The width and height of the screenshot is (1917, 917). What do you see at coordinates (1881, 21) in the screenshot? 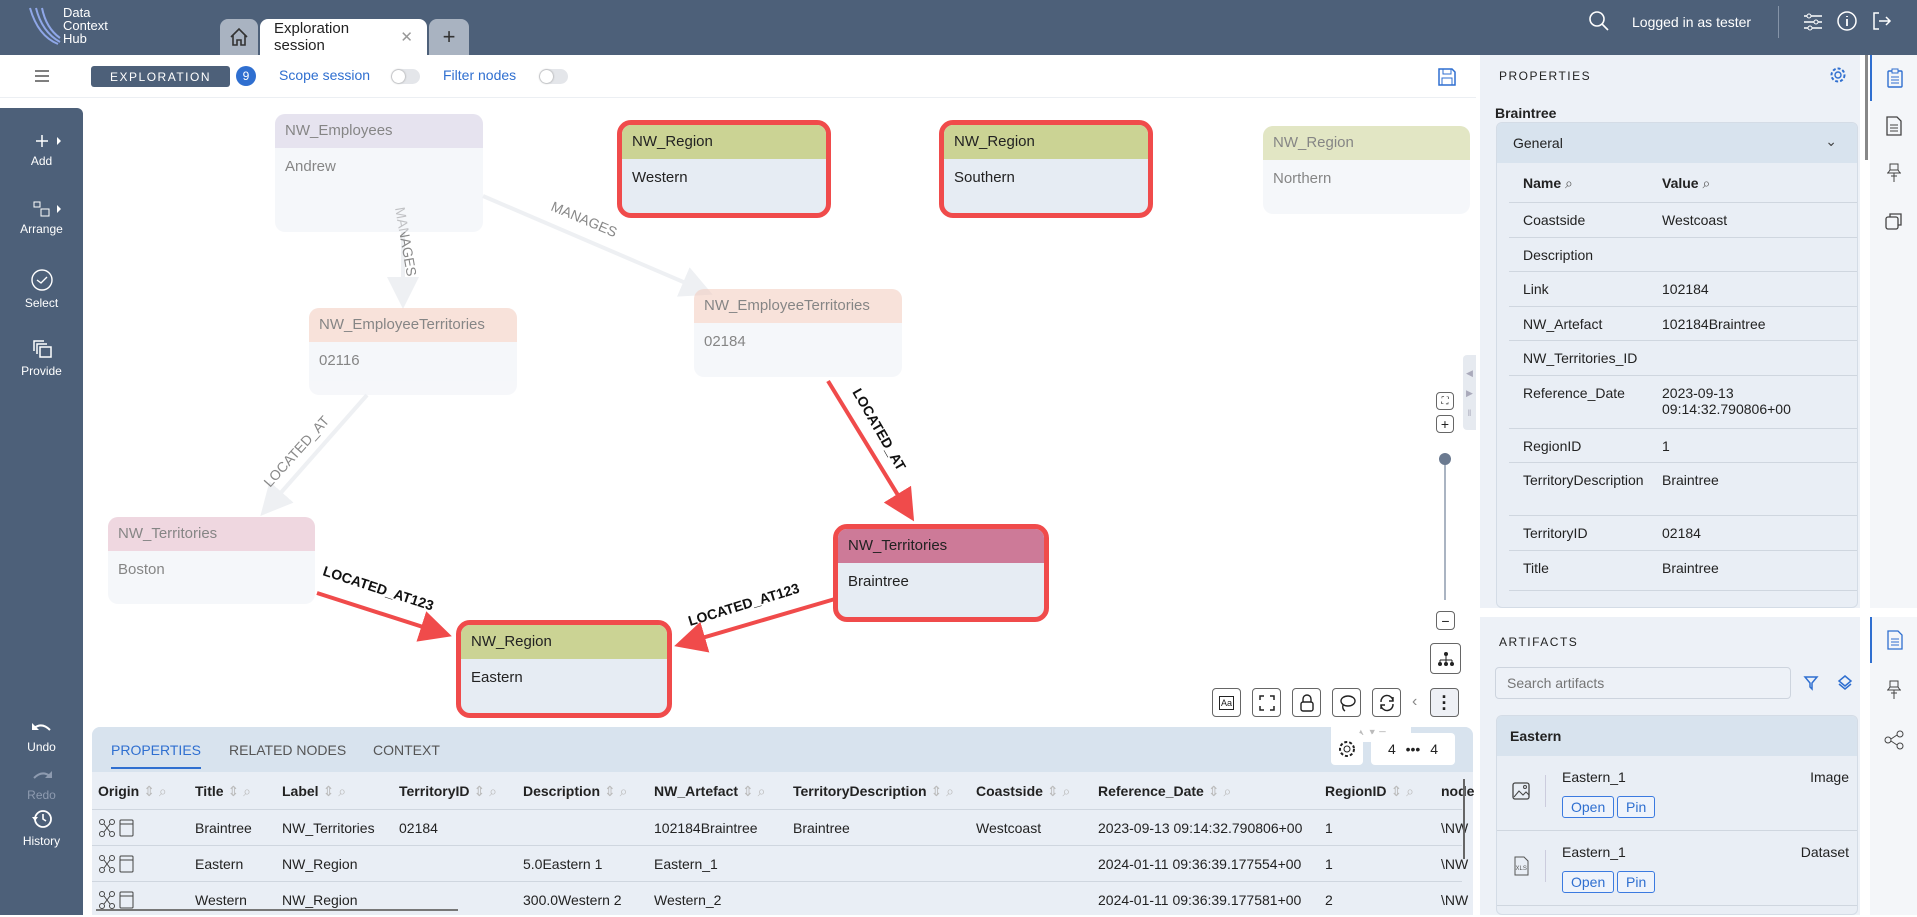
I see `logout-icon` at bounding box center [1881, 21].